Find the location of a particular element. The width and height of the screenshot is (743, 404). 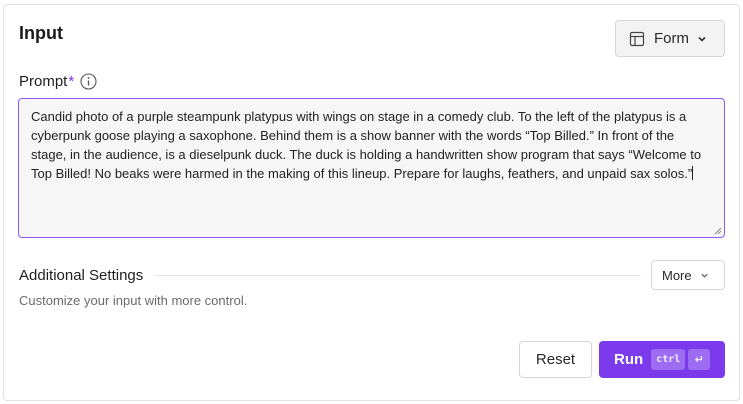

text-cursor is located at coordinates (693, 173).